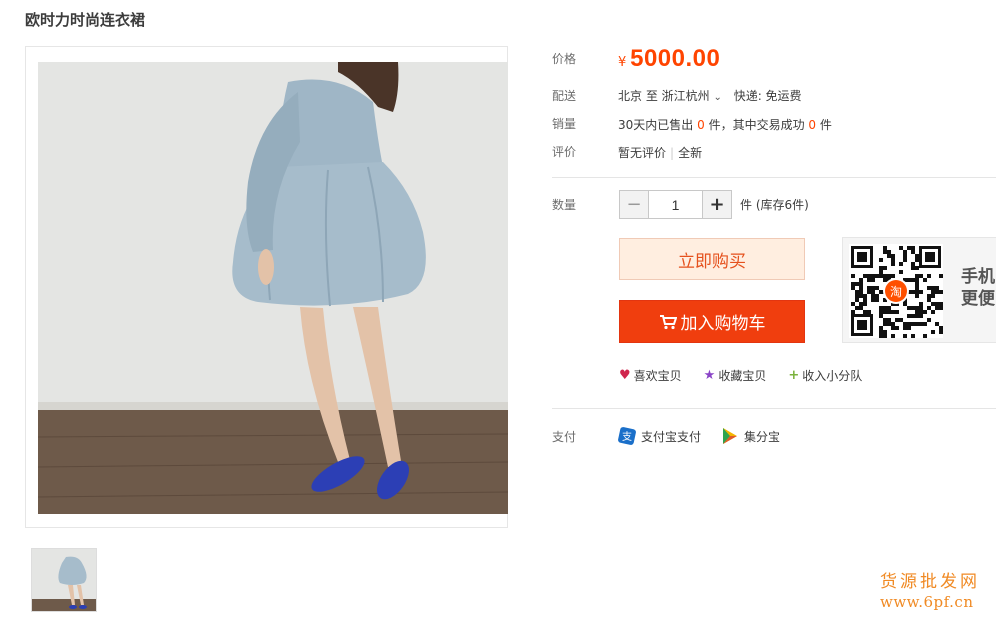 The width and height of the screenshot is (996, 624). I want to click on mobile-qr-panel: 淘 手机 更便, so click(919, 290).